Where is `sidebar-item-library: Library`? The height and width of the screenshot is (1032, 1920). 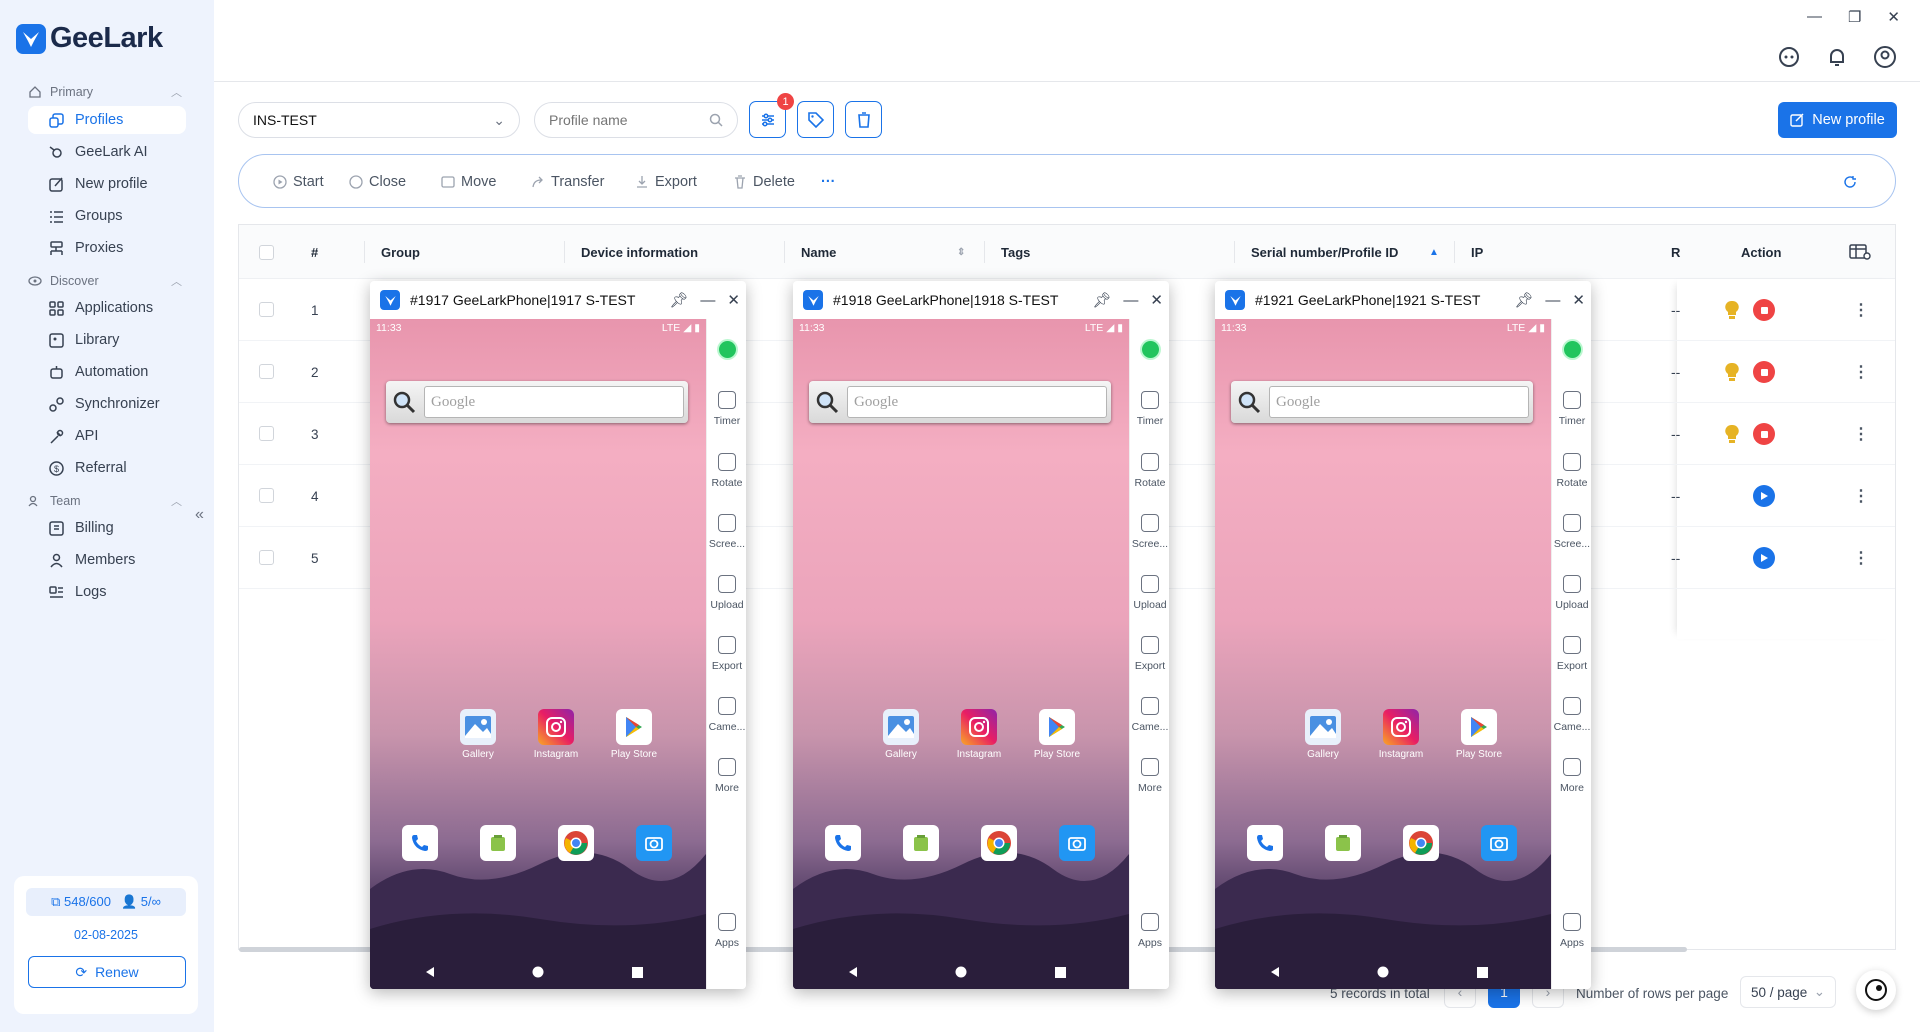 sidebar-item-library: Library is located at coordinates (107, 340).